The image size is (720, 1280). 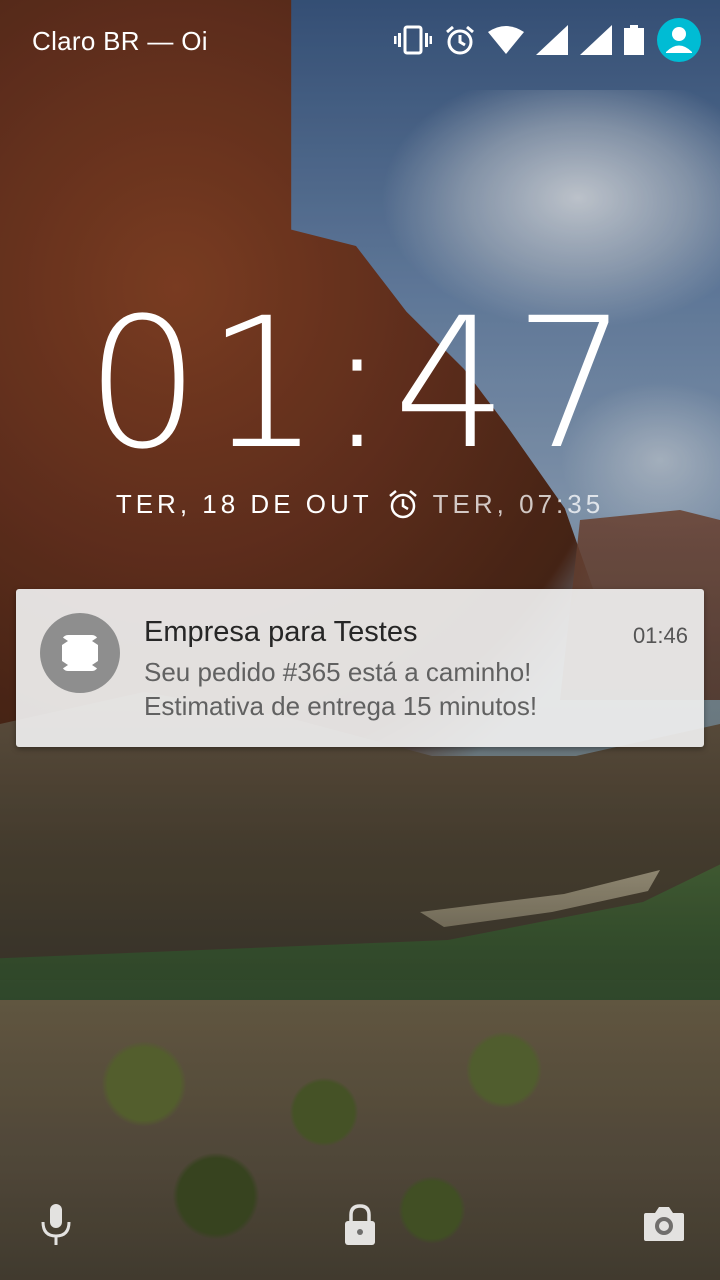 What do you see at coordinates (360, 1224) in the screenshot?
I see `lock-icon` at bounding box center [360, 1224].